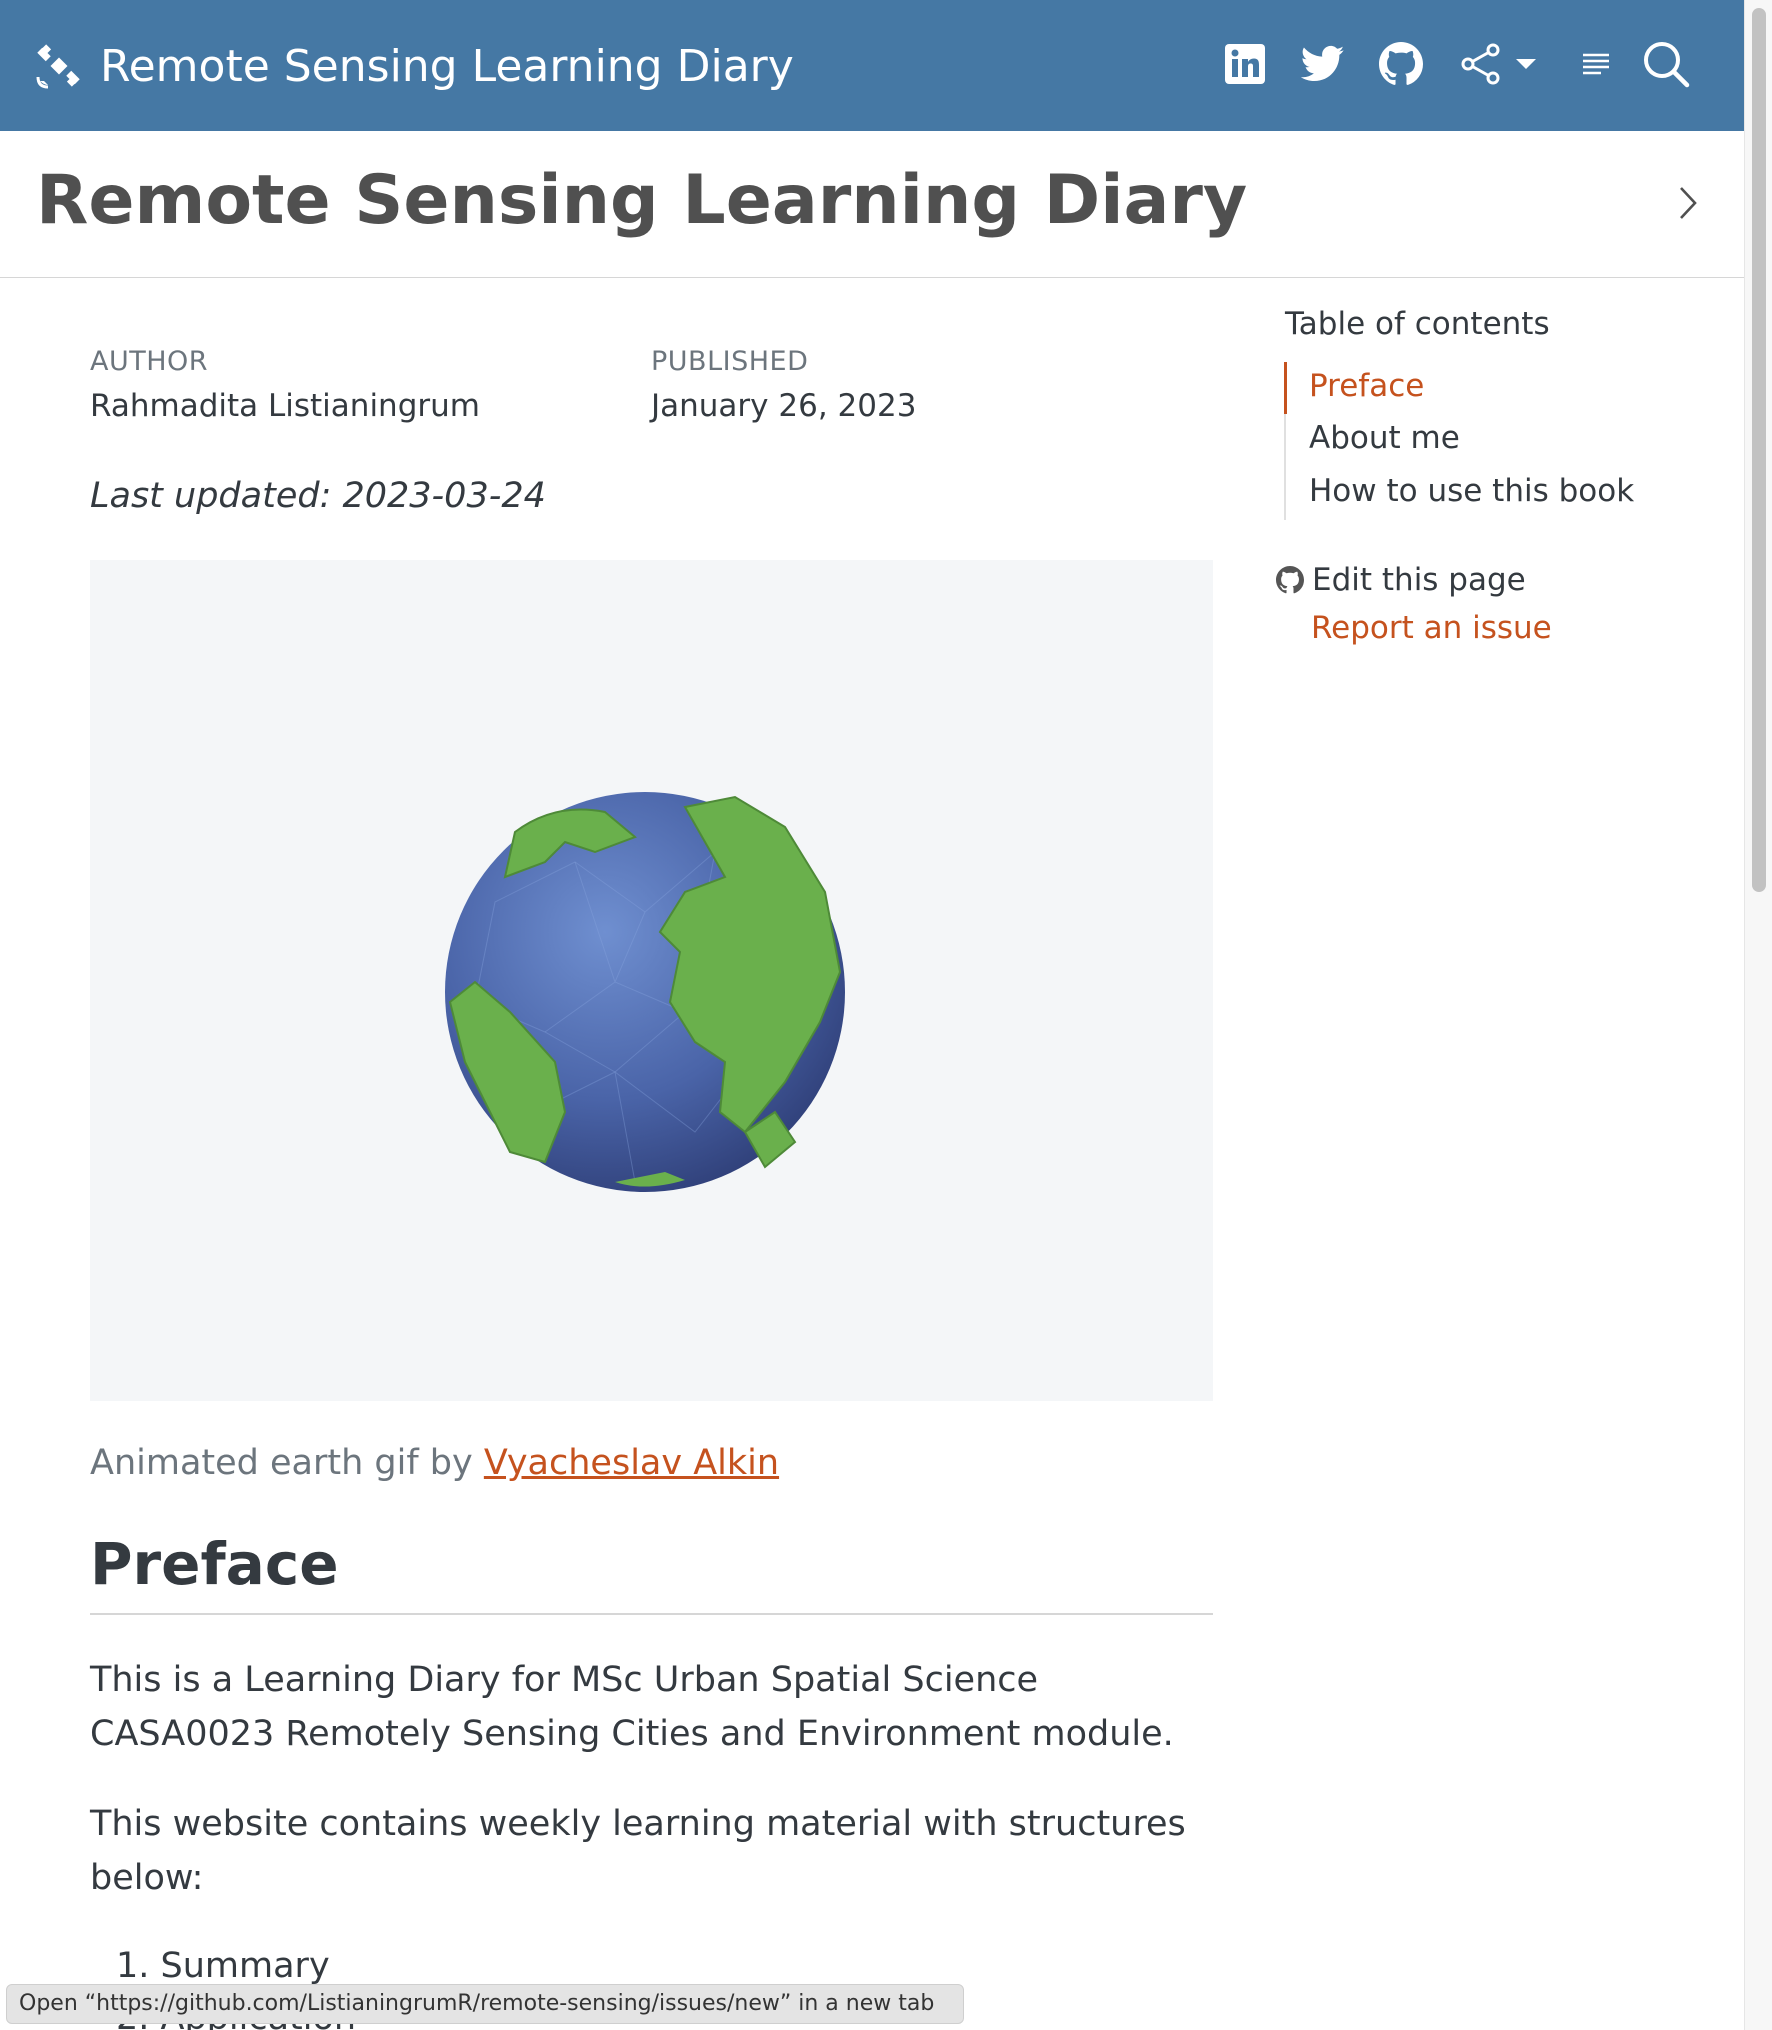 Image resolution: width=1772 pixels, height=2030 pixels. I want to click on edit-page-label: Edit this page, so click(1419, 580).